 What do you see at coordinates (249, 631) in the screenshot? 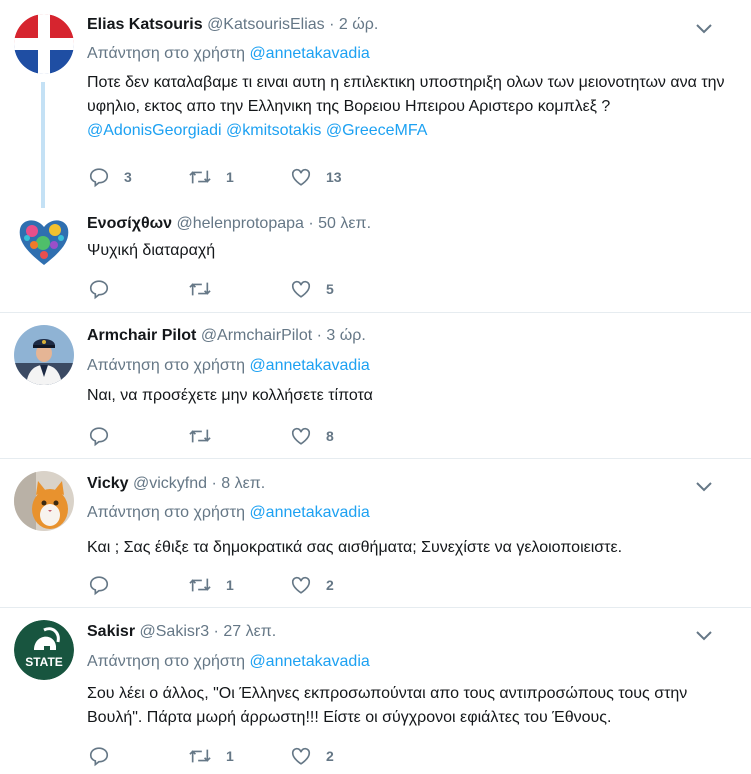
I see `timestamp: 27 λεπ.` at bounding box center [249, 631].